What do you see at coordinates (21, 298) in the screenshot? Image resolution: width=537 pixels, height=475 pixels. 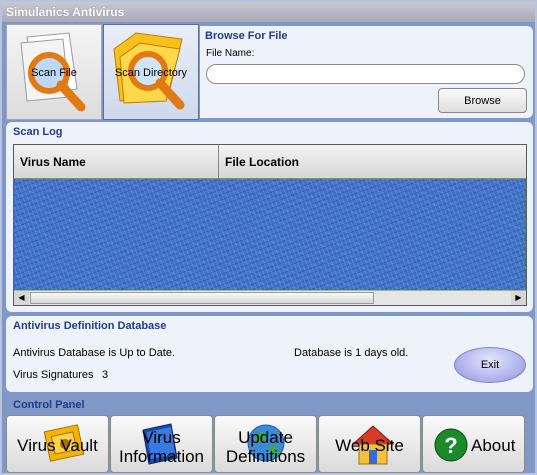 I see `scroll-left-arrow-icon: ◀` at bounding box center [21, 298].